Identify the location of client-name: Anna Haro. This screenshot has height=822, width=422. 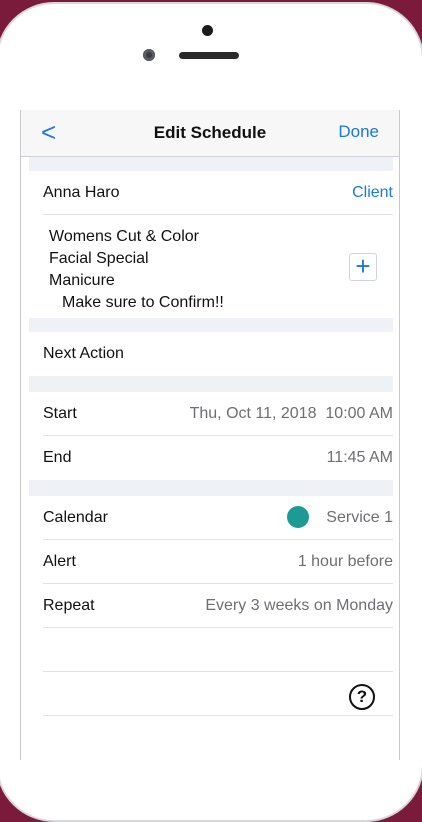
(81, 192).